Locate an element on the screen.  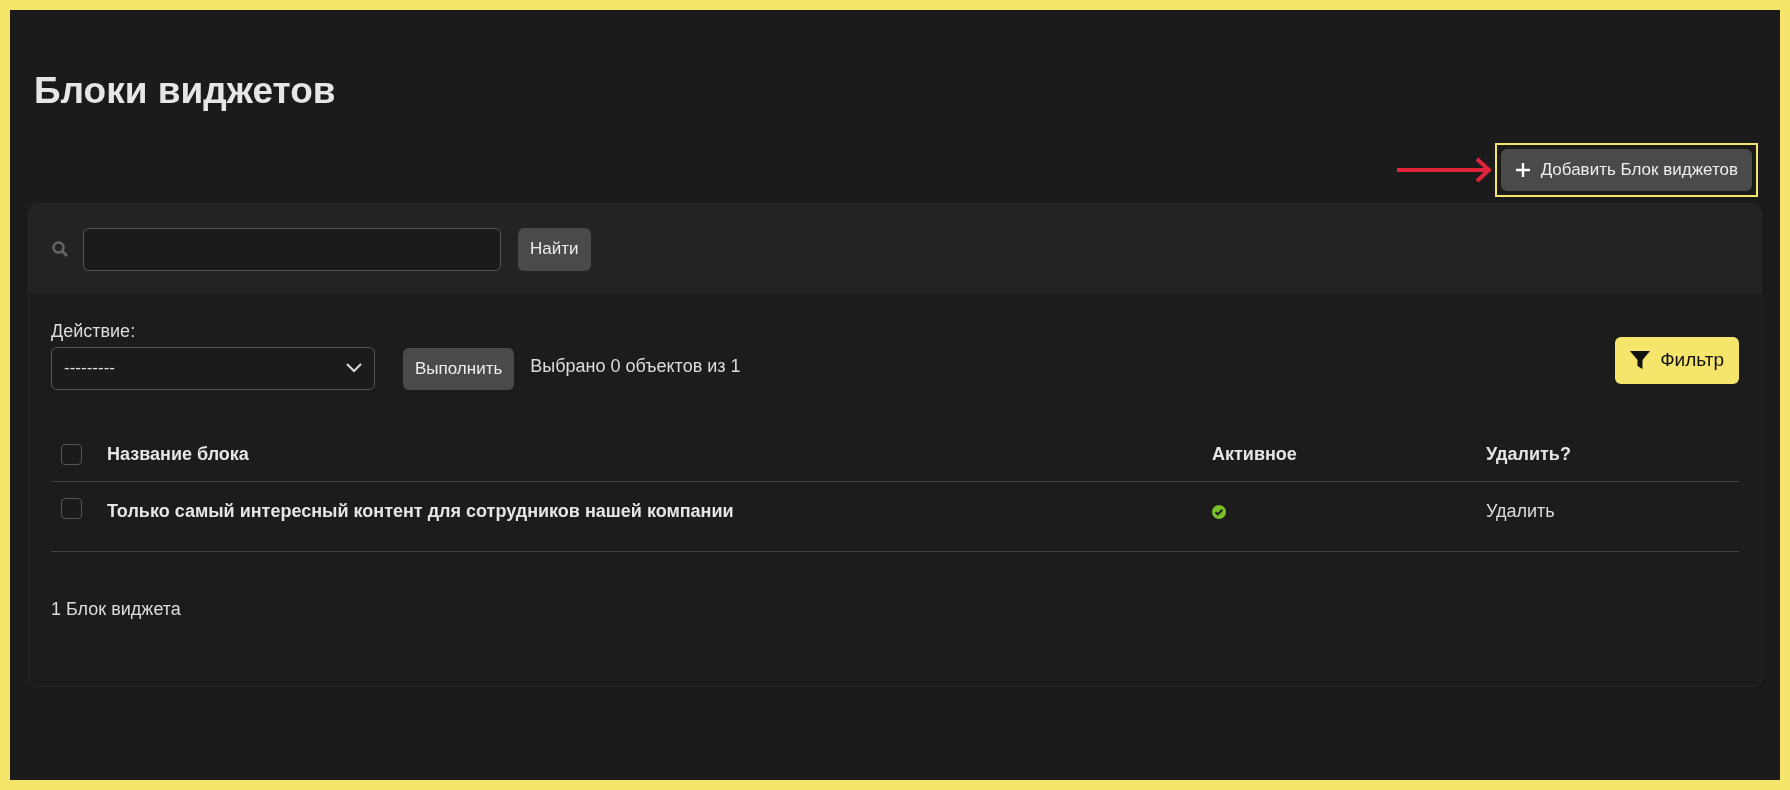
add-block-button: Добавить Блок виджетов is located at coordinates (1626, 170).